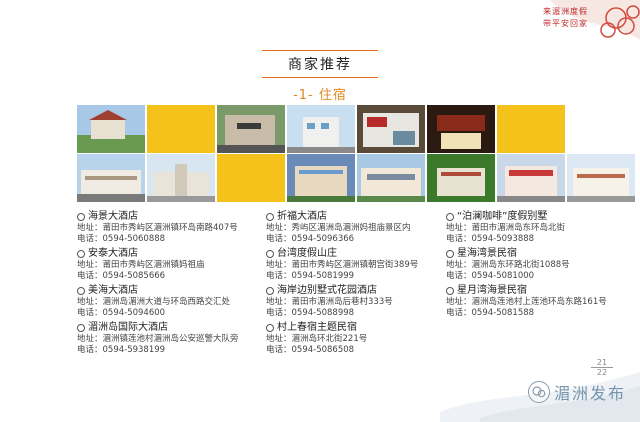 This screenshot has width=640, height=422. Describe the element at coordinates (121, 276) in the screenshot. I see `hotel-phone: 电话：0594-5085666` at that location.